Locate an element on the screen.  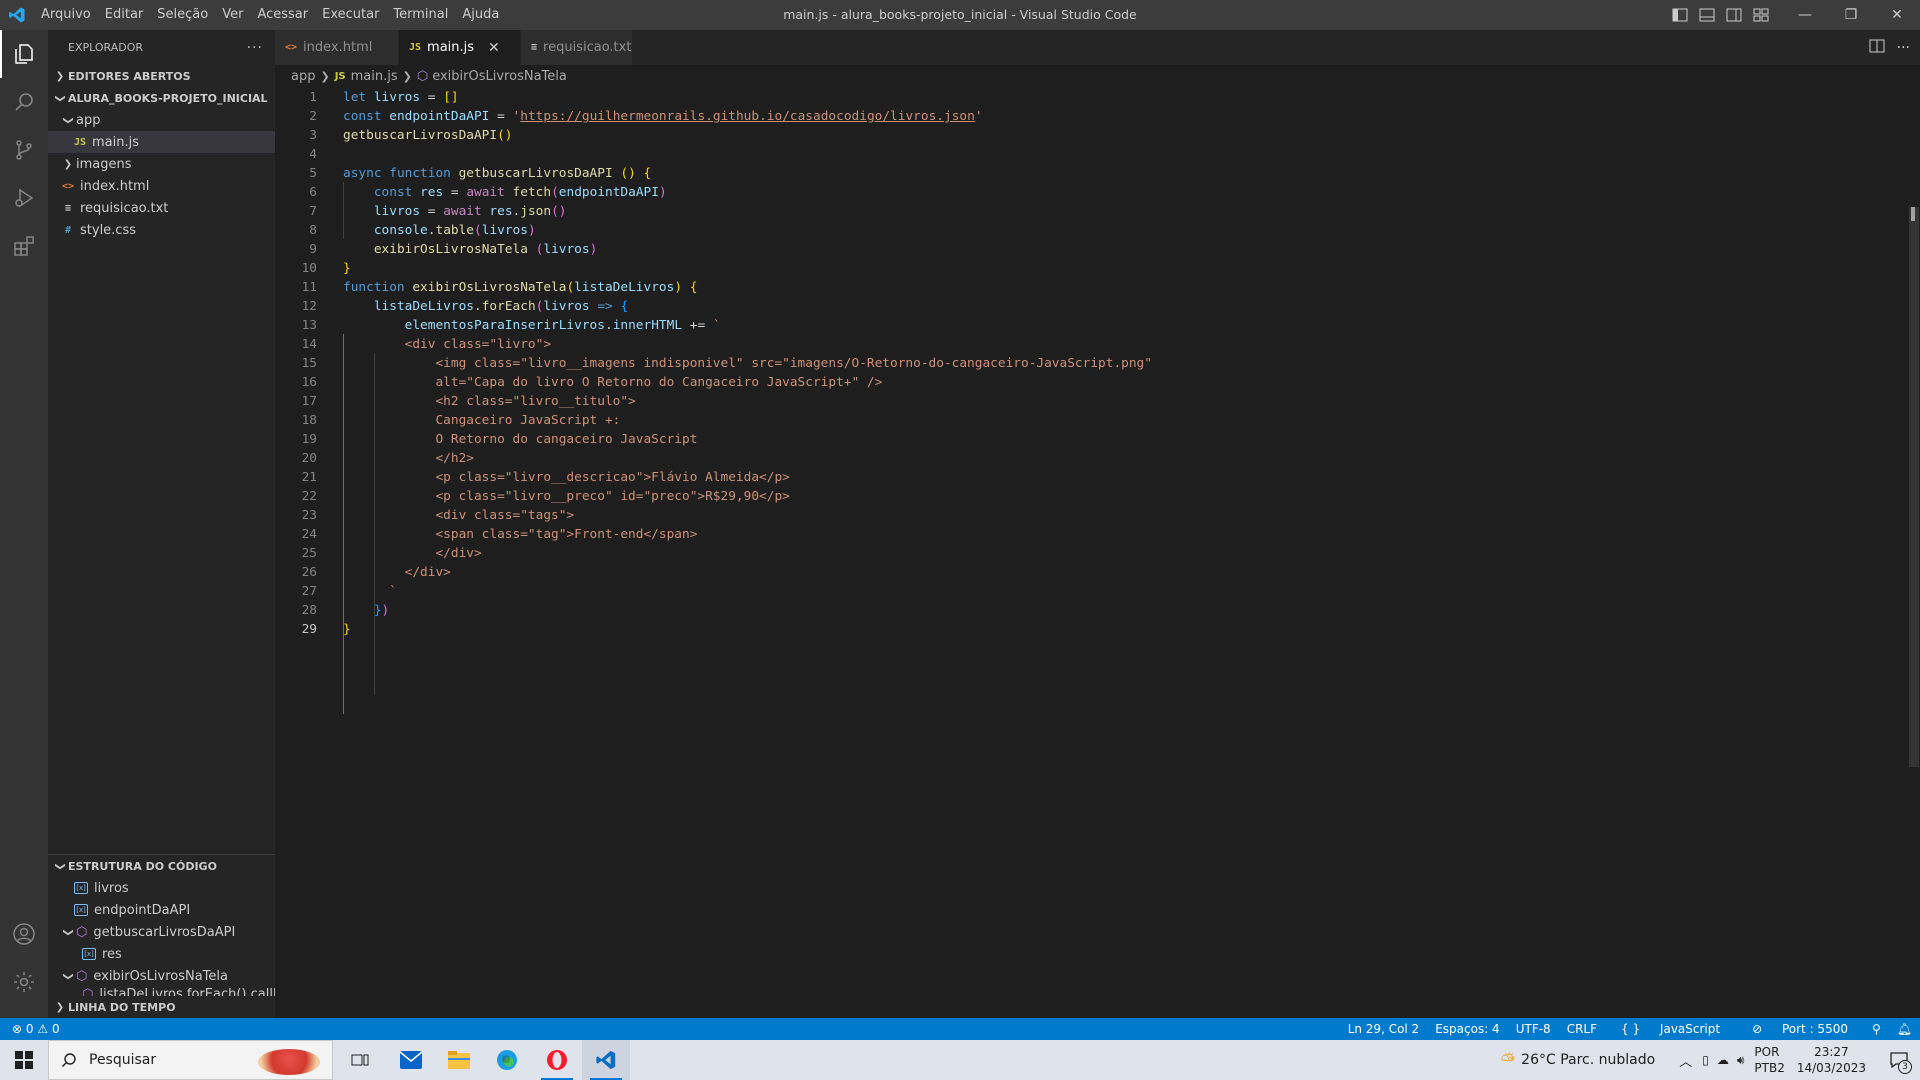
outline-item: ❯ ⬡ getbuscarLivrosDaAPI is located at coordinates (161, 932).